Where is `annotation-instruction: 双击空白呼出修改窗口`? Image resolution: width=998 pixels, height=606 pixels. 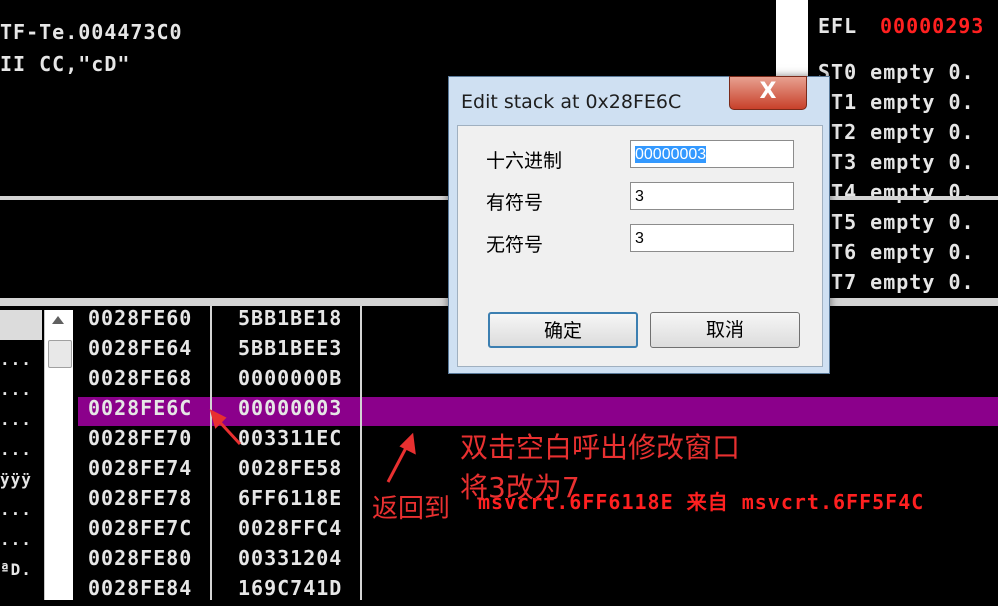 annotation-instruction: 双击空白呼出修改窗口 is located at coordinates (600, 447).